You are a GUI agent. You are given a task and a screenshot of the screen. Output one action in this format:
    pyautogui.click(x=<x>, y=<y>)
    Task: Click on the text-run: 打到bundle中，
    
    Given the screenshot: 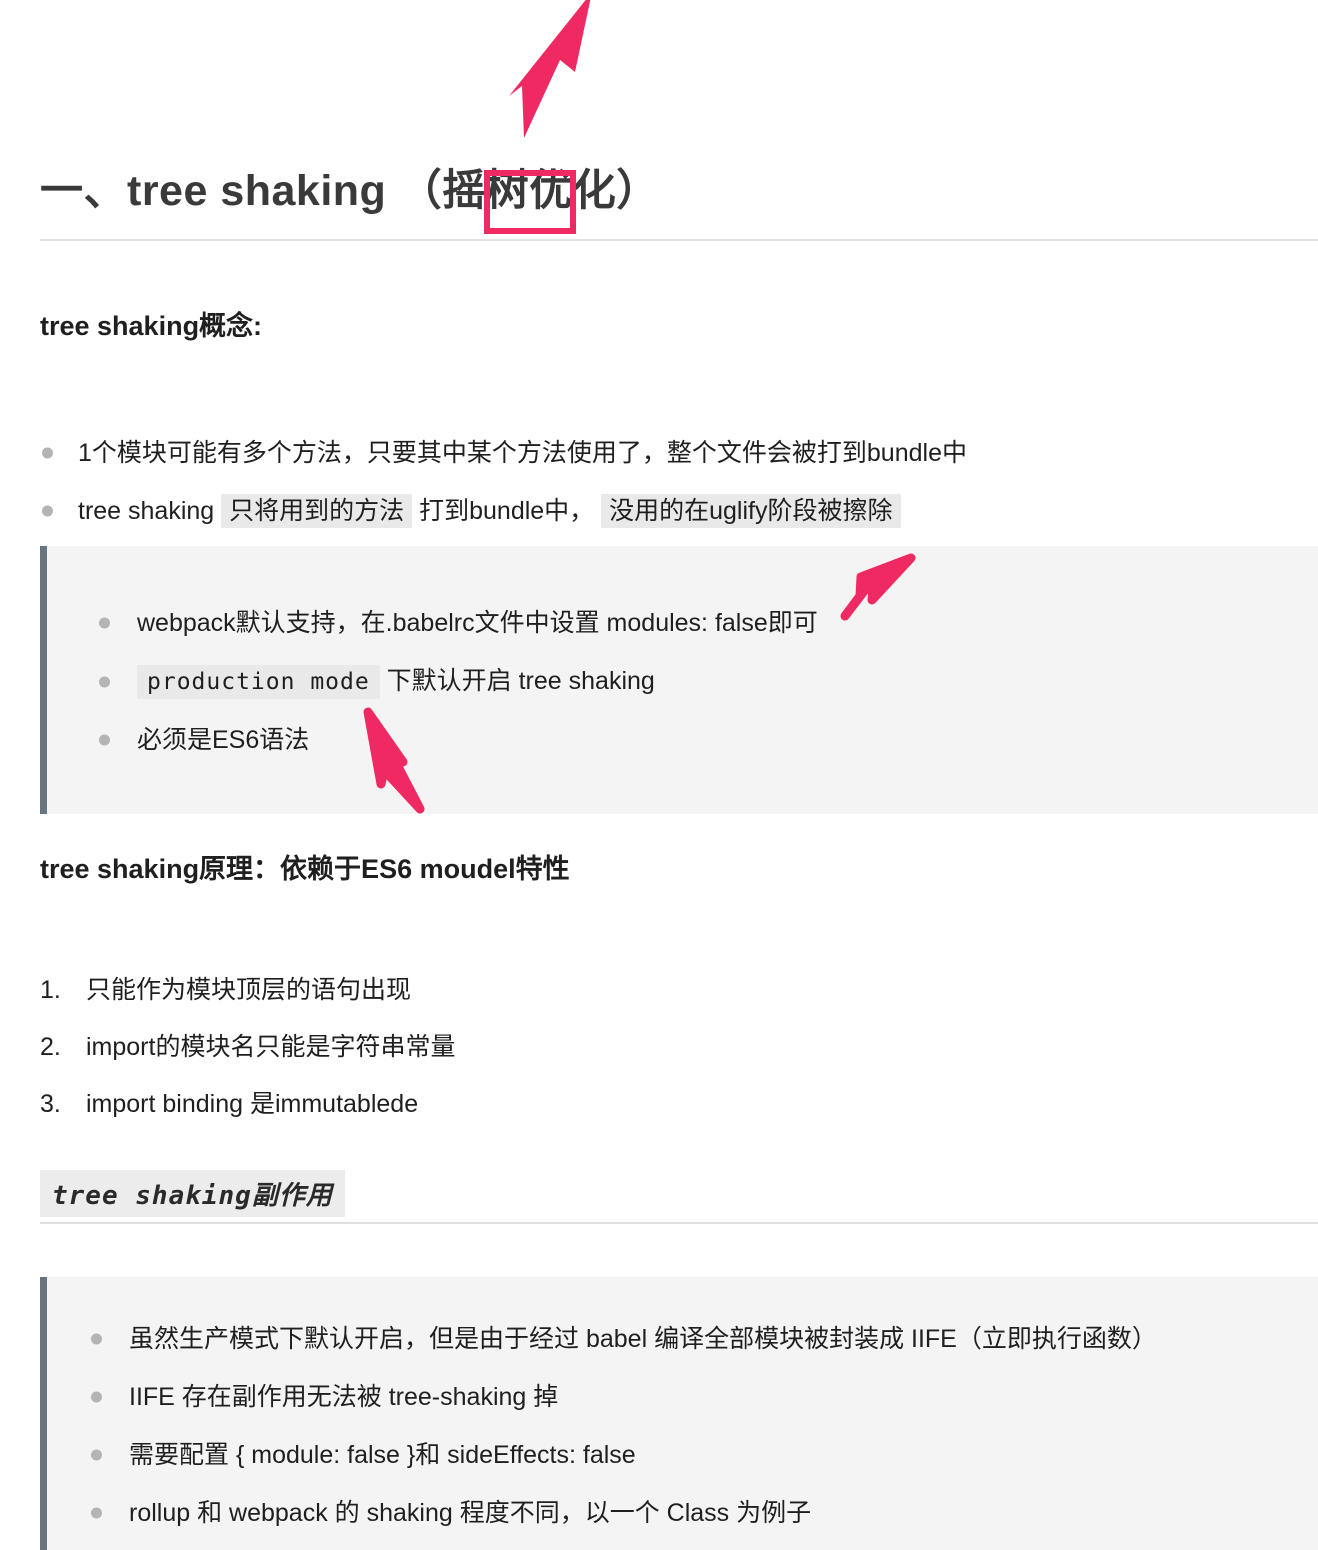 What is the action you would take?
    pyautogui.click(x=507, y=511)
    